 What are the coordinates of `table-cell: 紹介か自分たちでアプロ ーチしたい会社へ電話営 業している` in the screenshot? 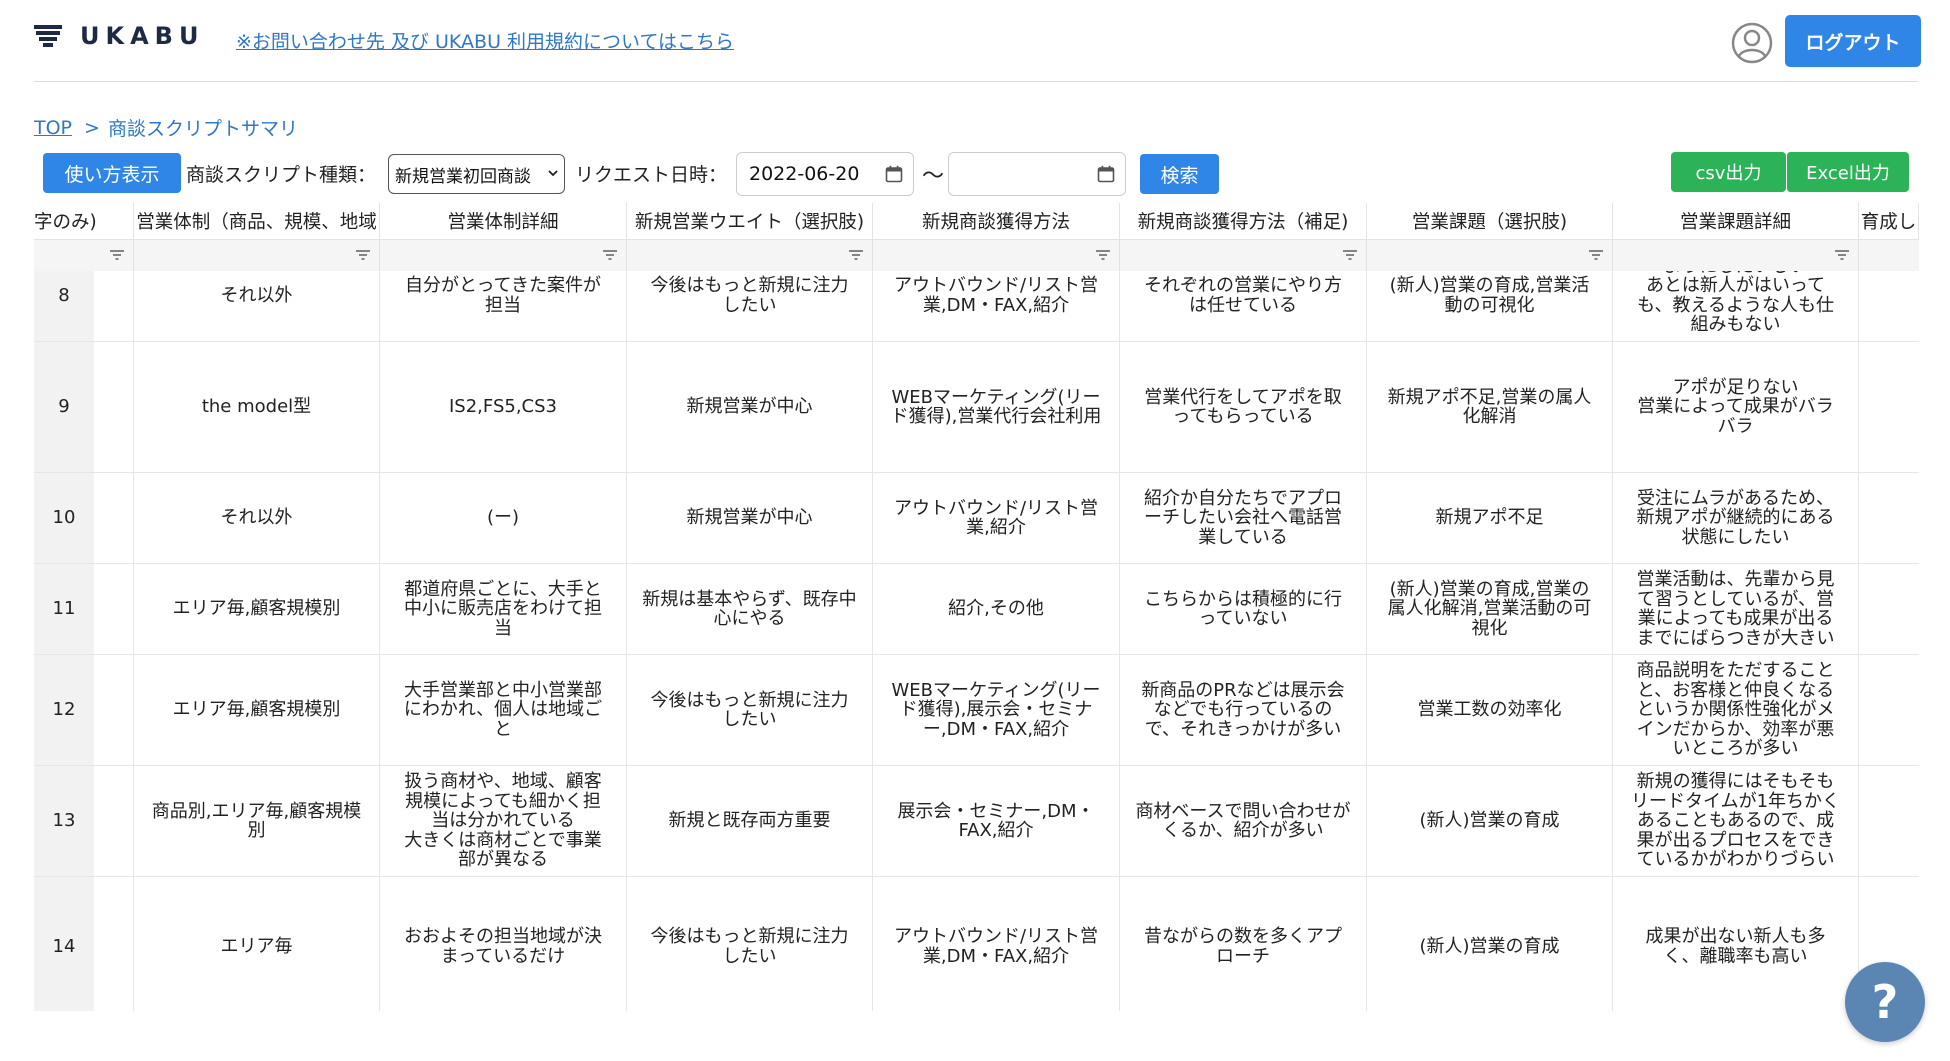 It's located at (1243, 518).